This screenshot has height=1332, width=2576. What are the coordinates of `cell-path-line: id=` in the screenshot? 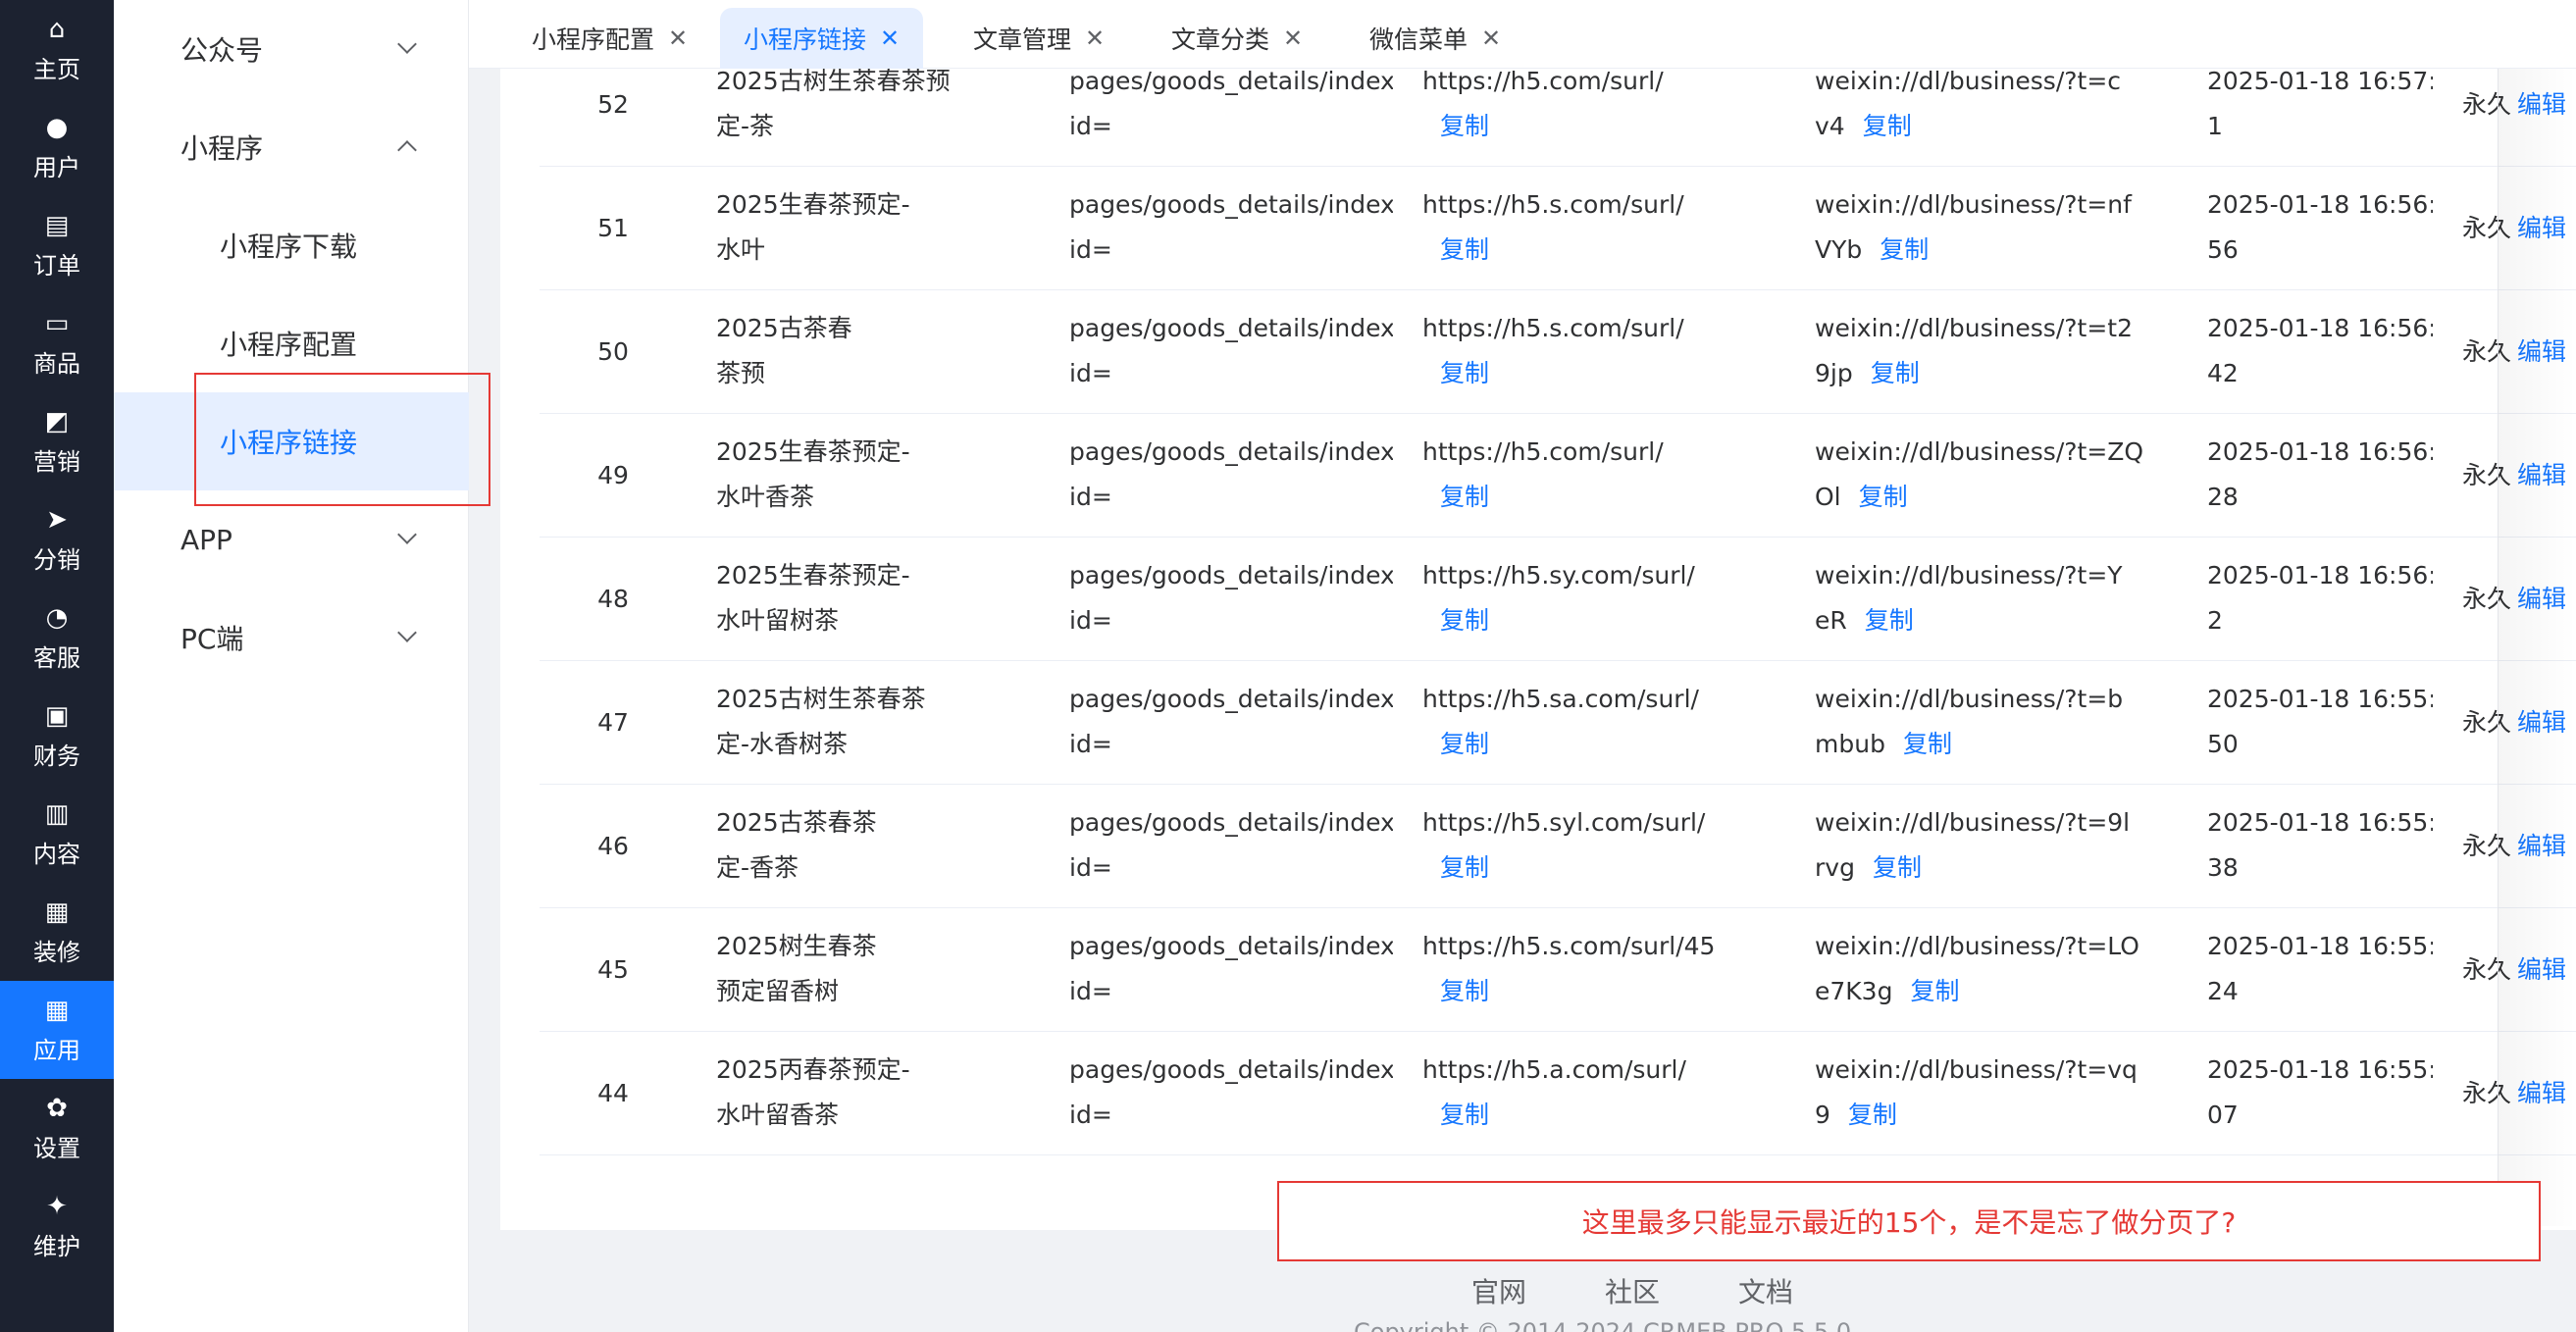 It's located at (1090, 620).